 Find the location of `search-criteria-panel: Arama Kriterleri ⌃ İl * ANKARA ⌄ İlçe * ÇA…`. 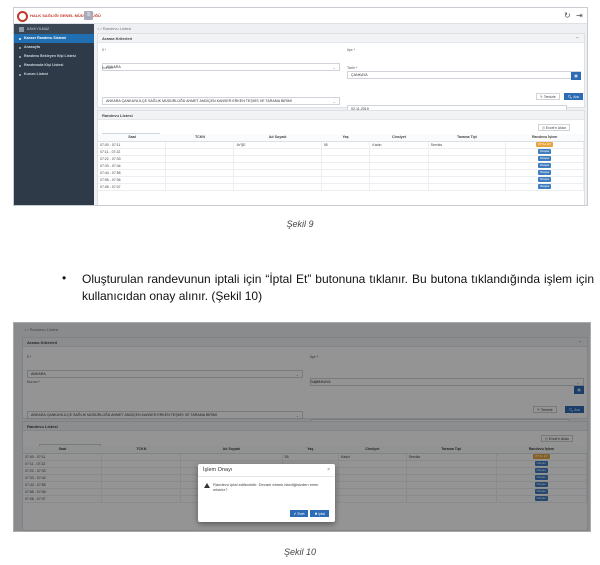

search-criteria-panel: Arama Kriterleri ⌃ İl * ANKARA ⌄ İlçe * ÇA… is located at coordinates (341, 73).